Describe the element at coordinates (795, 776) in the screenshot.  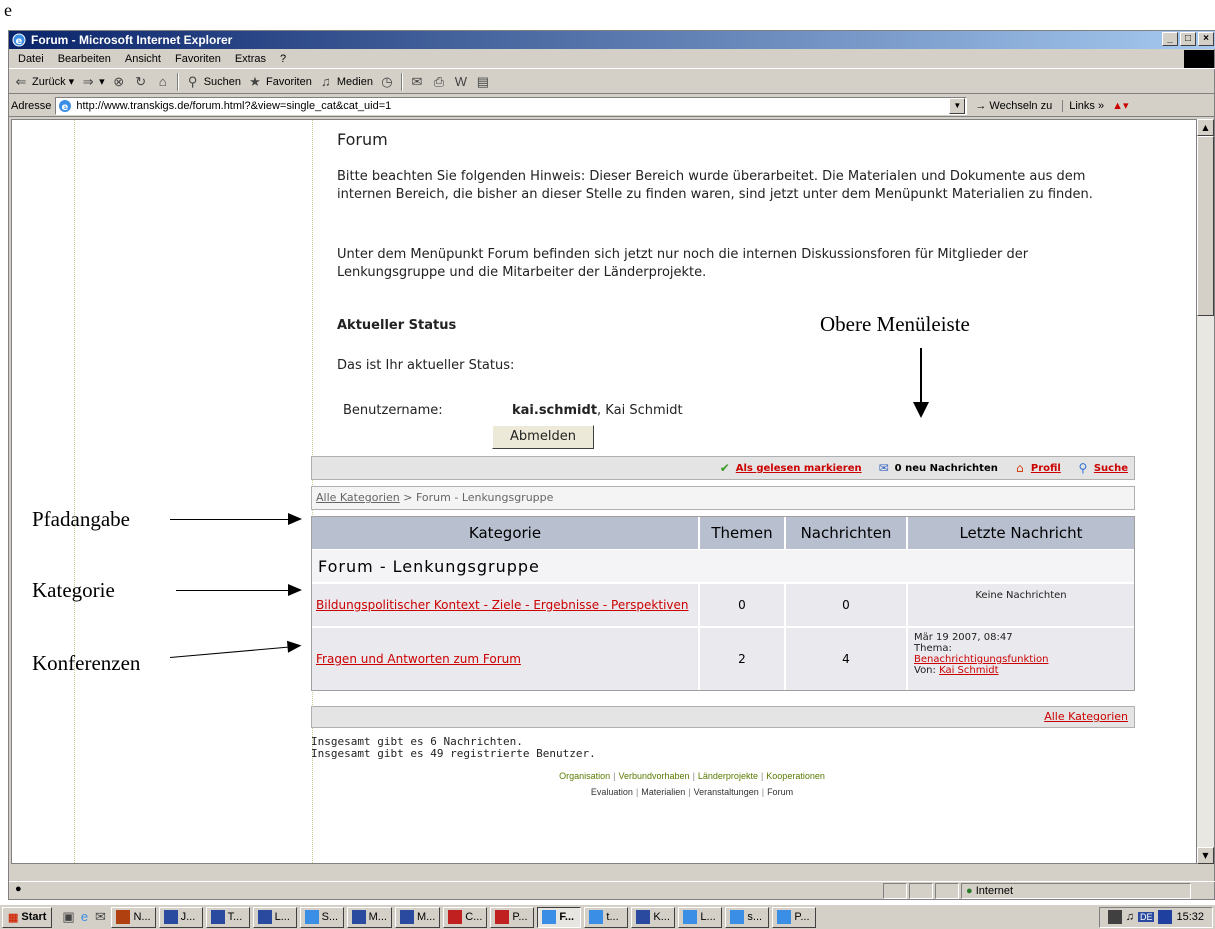
I see `footer-link-kooperationen: Kooperationen` at that location.